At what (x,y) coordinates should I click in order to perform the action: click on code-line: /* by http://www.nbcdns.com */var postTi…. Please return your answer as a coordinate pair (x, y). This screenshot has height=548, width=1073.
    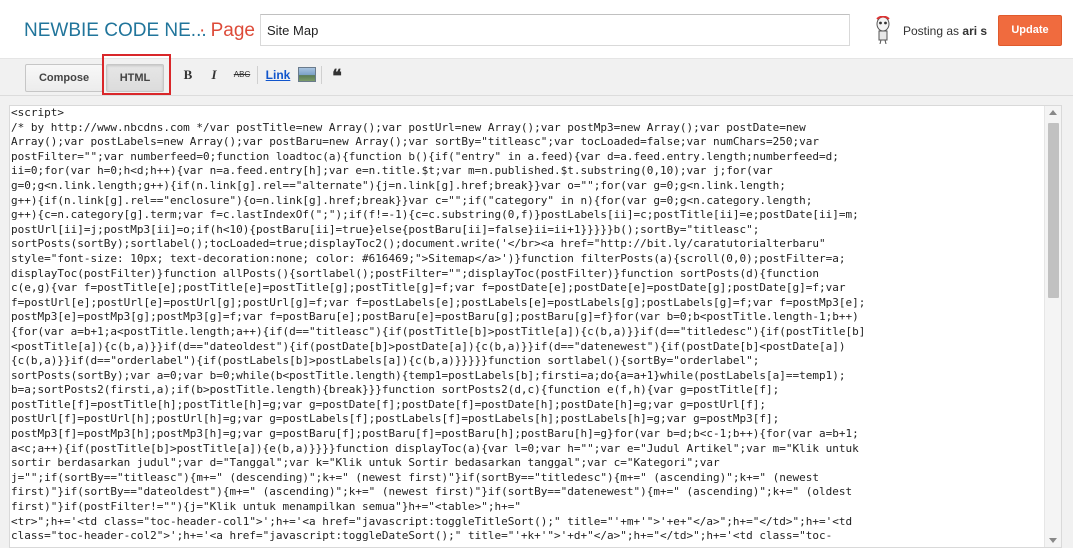
    Looking at the image, I should click on (408, 127).